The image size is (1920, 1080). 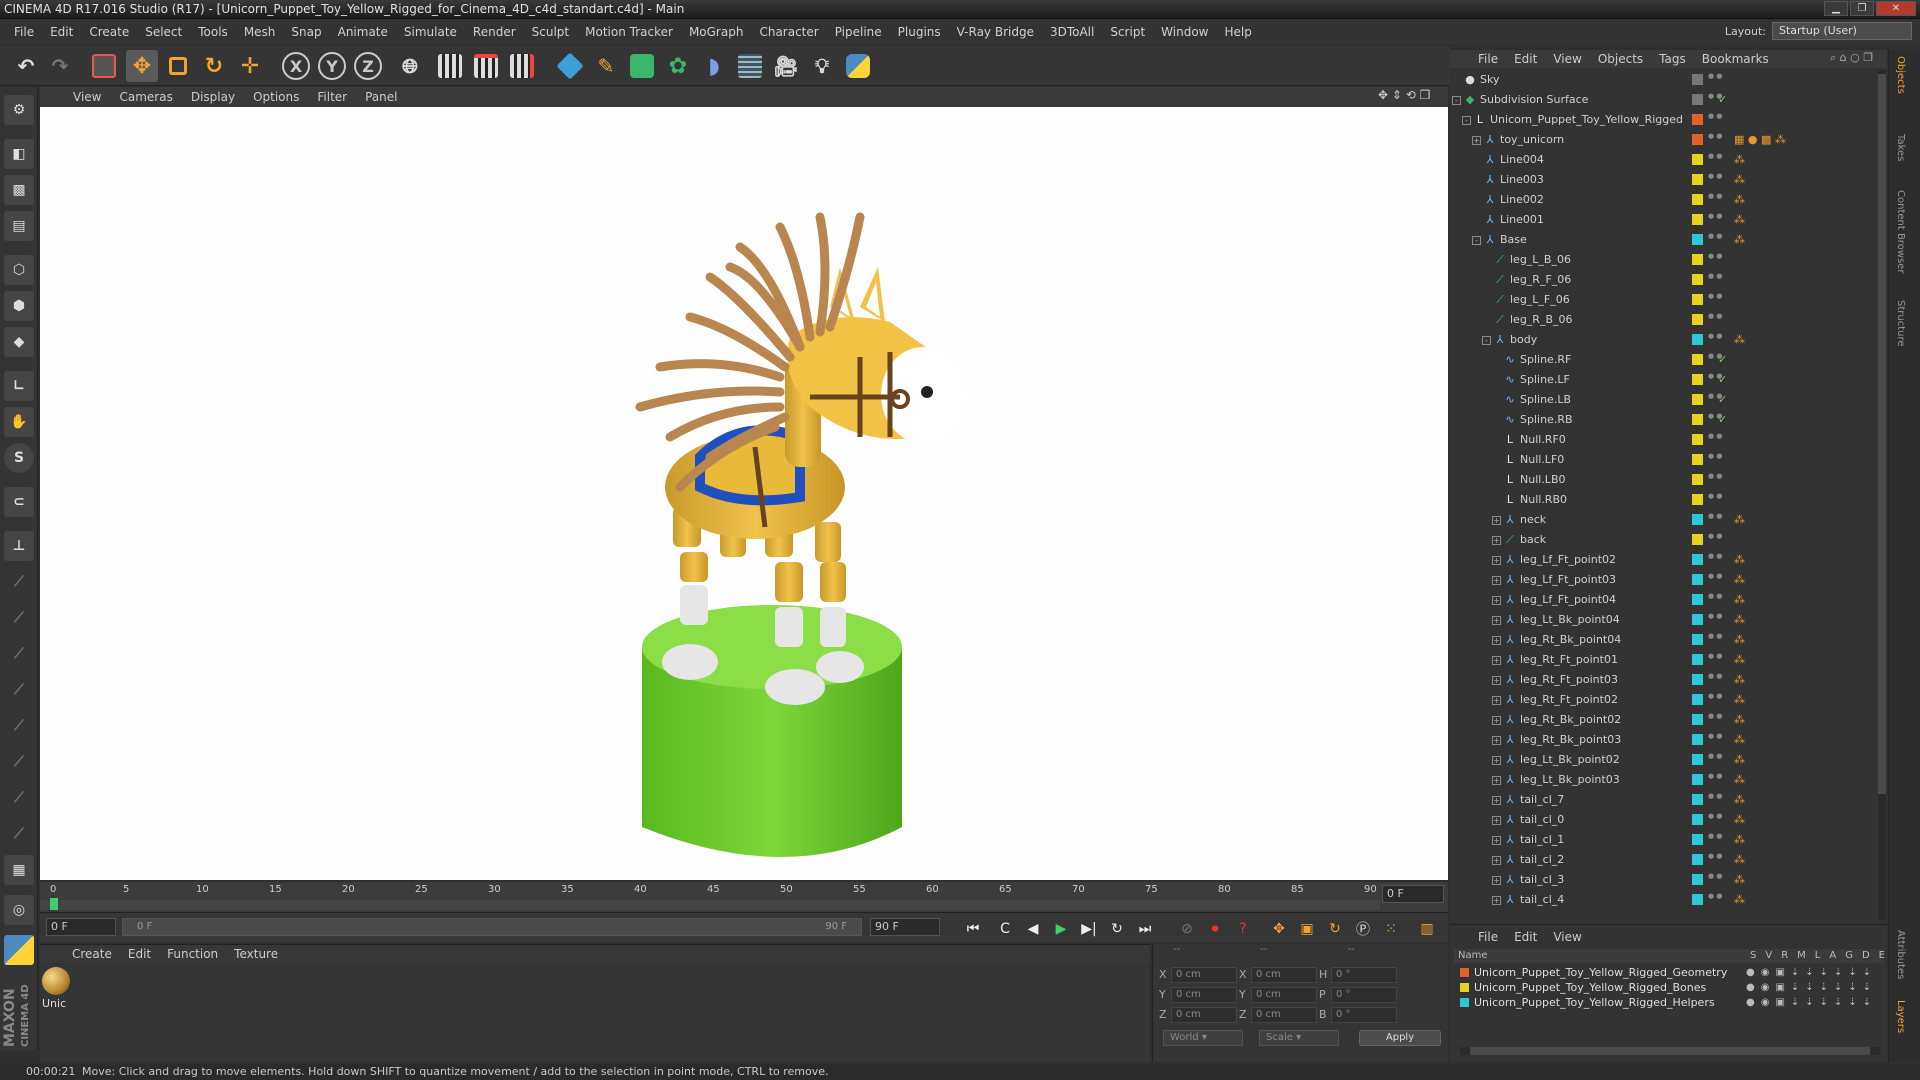 What do you see at coordinates (19, 458) in the screenshot?
I see `snap-icon: S` at bounding box center [19, 458].